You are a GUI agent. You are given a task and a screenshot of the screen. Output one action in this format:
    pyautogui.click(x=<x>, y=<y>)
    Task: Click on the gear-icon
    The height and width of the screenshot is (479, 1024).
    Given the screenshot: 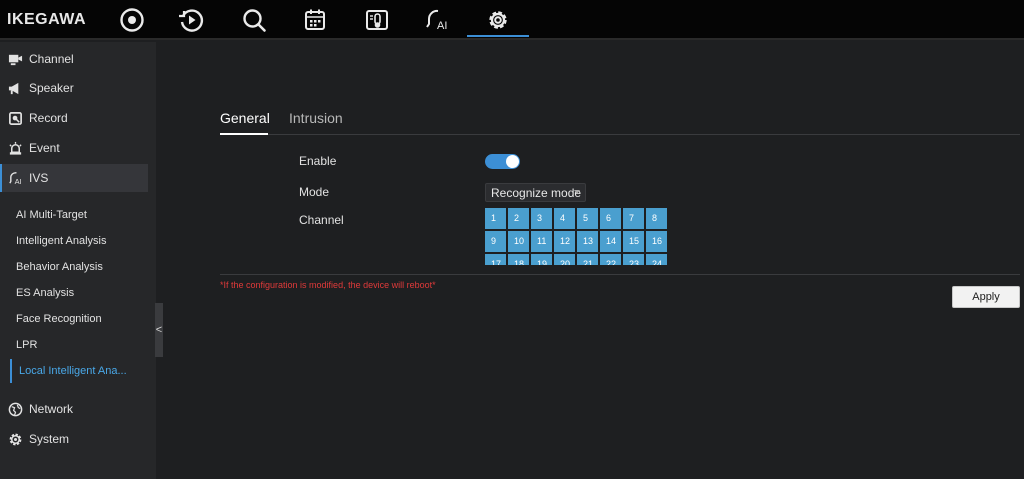 What is the action you would take?
    pyautogui.click(x=15, y=439)
    